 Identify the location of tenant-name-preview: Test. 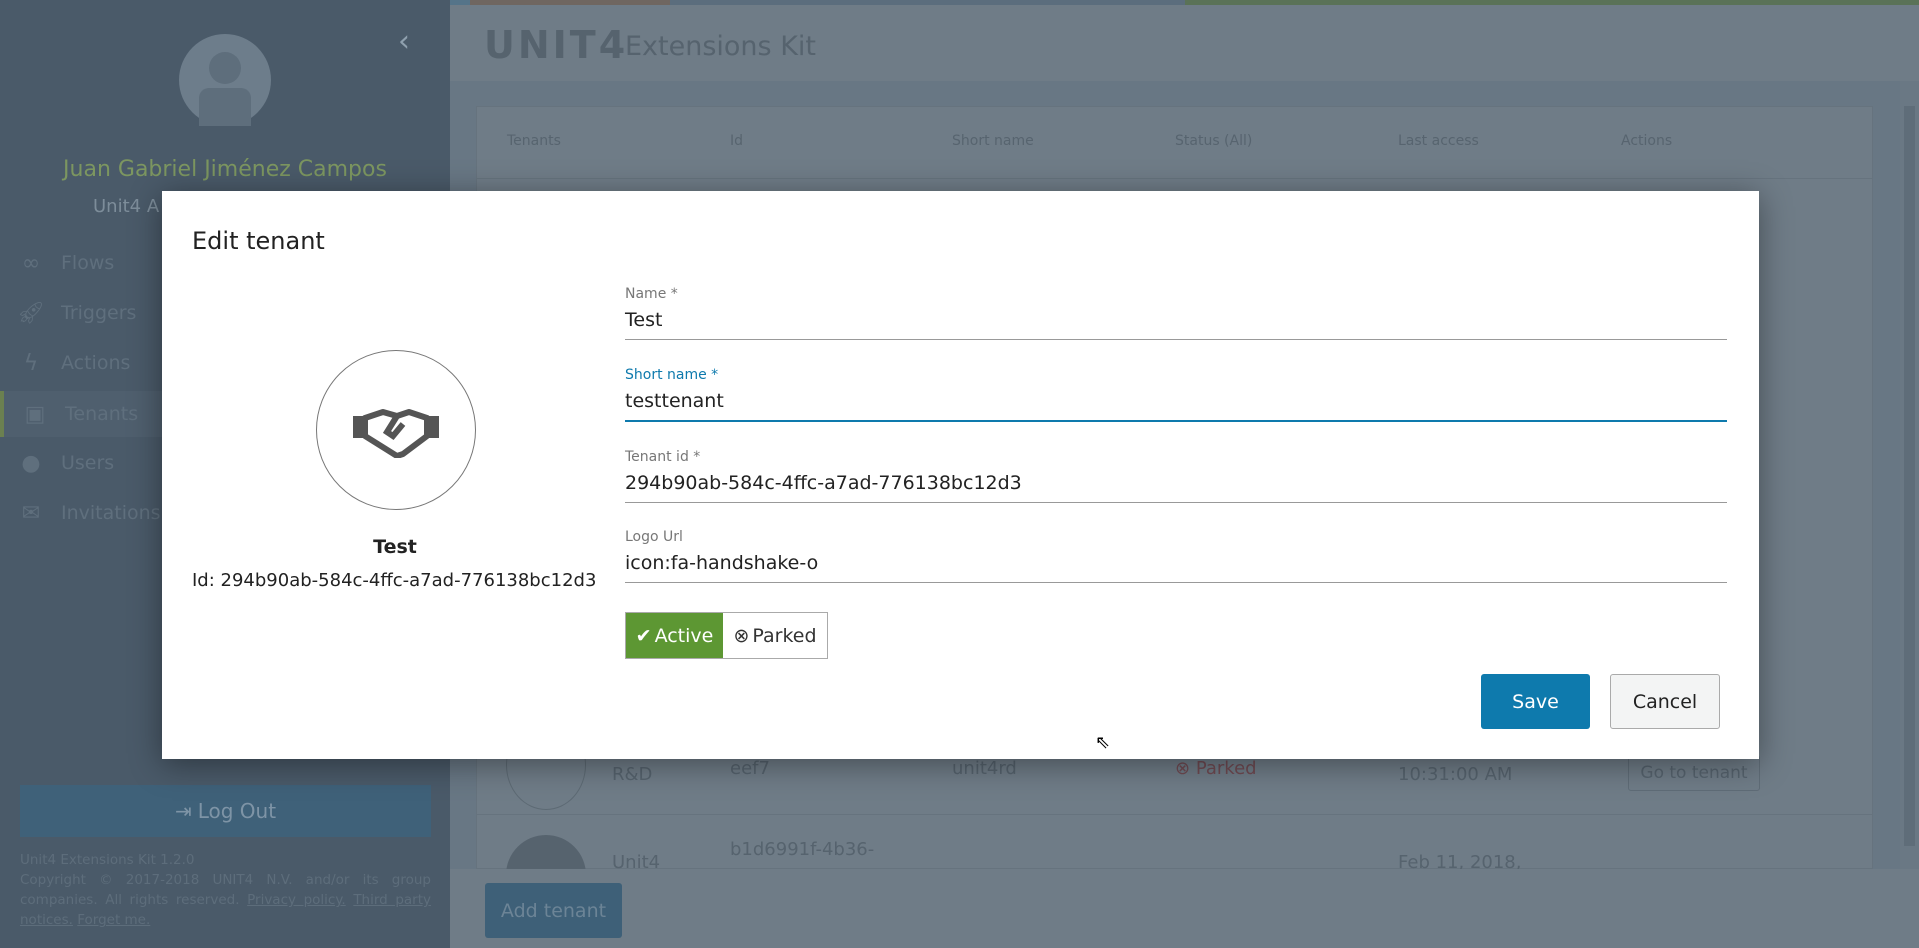
(395, 547).